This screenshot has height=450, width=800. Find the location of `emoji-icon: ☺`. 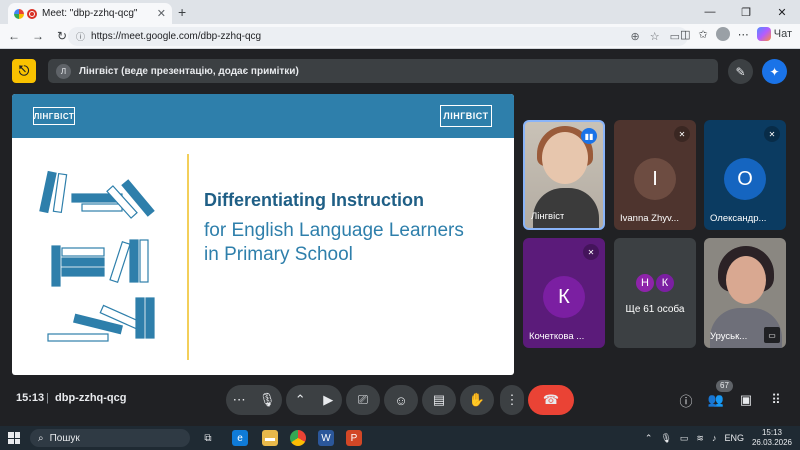

emoji-icon: ☺ is located at coordinates (401, 400).